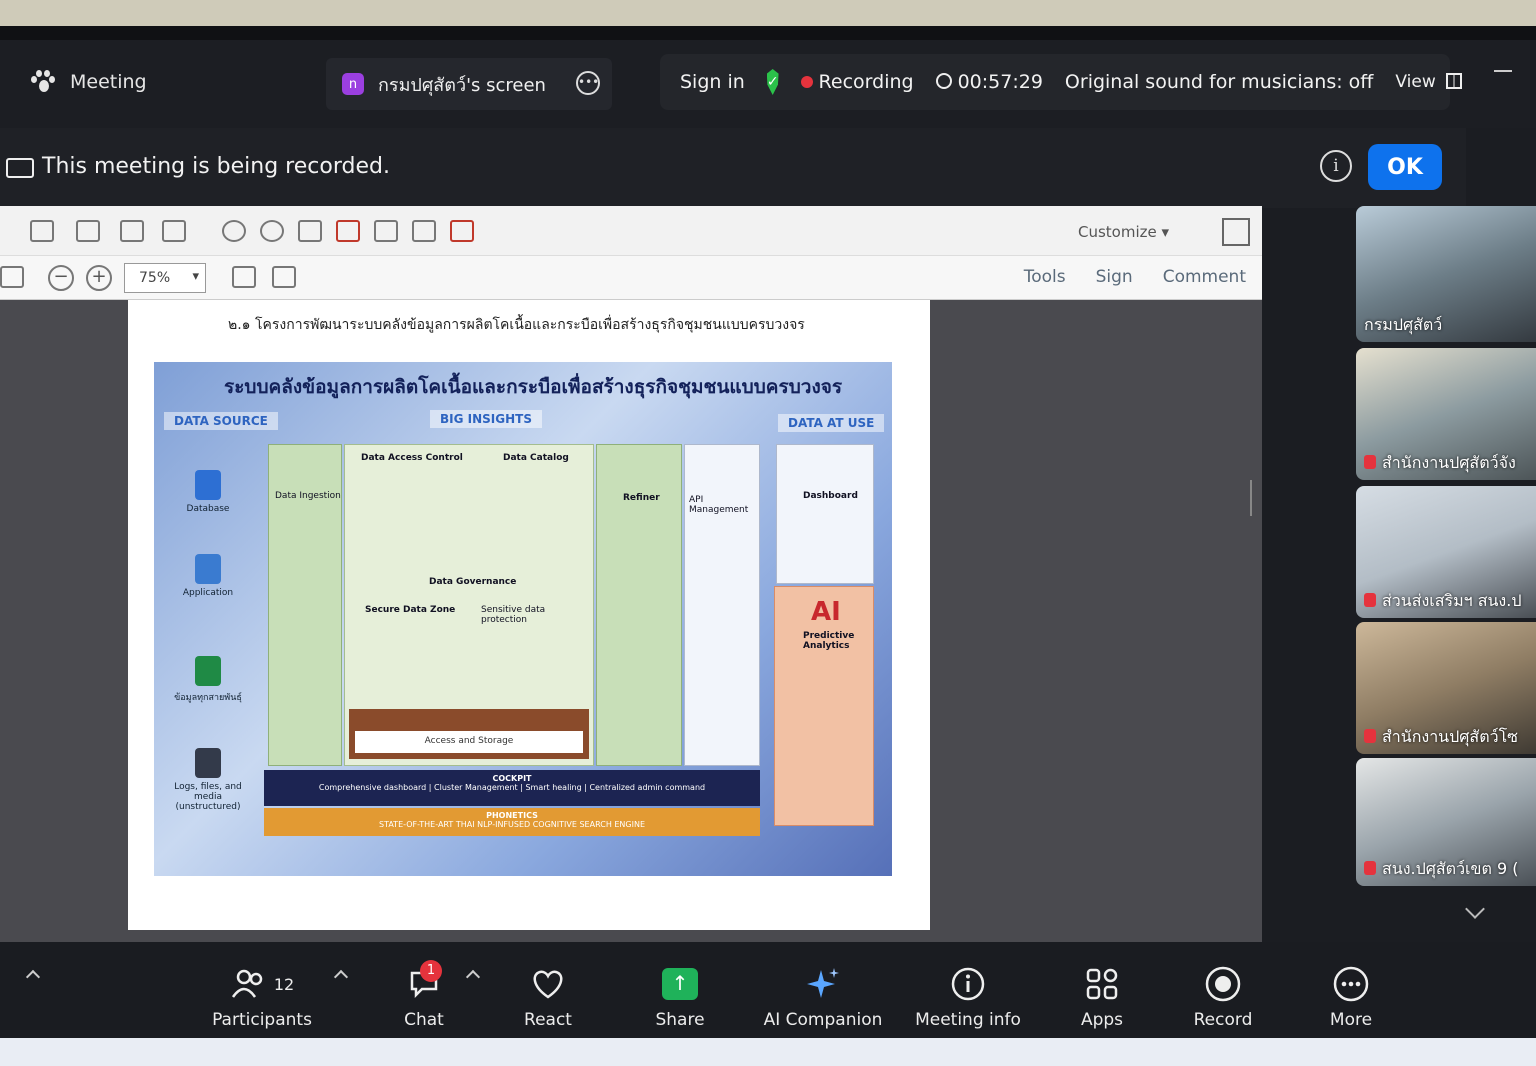 The image size is (1536, 1066). I want to click on view-label: View, so click(1415, 82).